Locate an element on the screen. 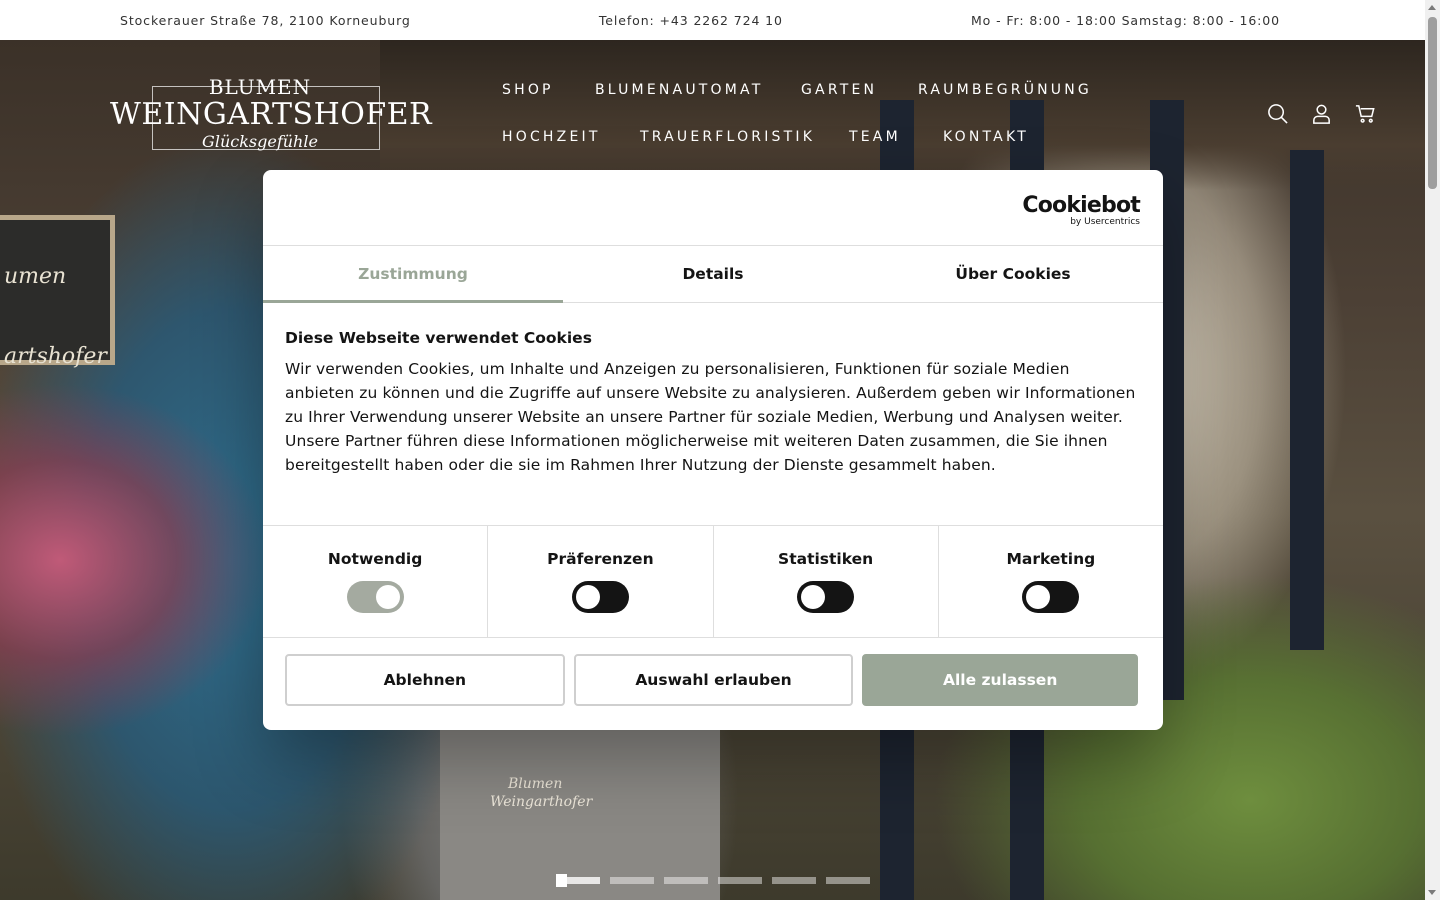 This screenshot has width=1440, height=900. page-scrollbar is located at coordinates (1432, 450).